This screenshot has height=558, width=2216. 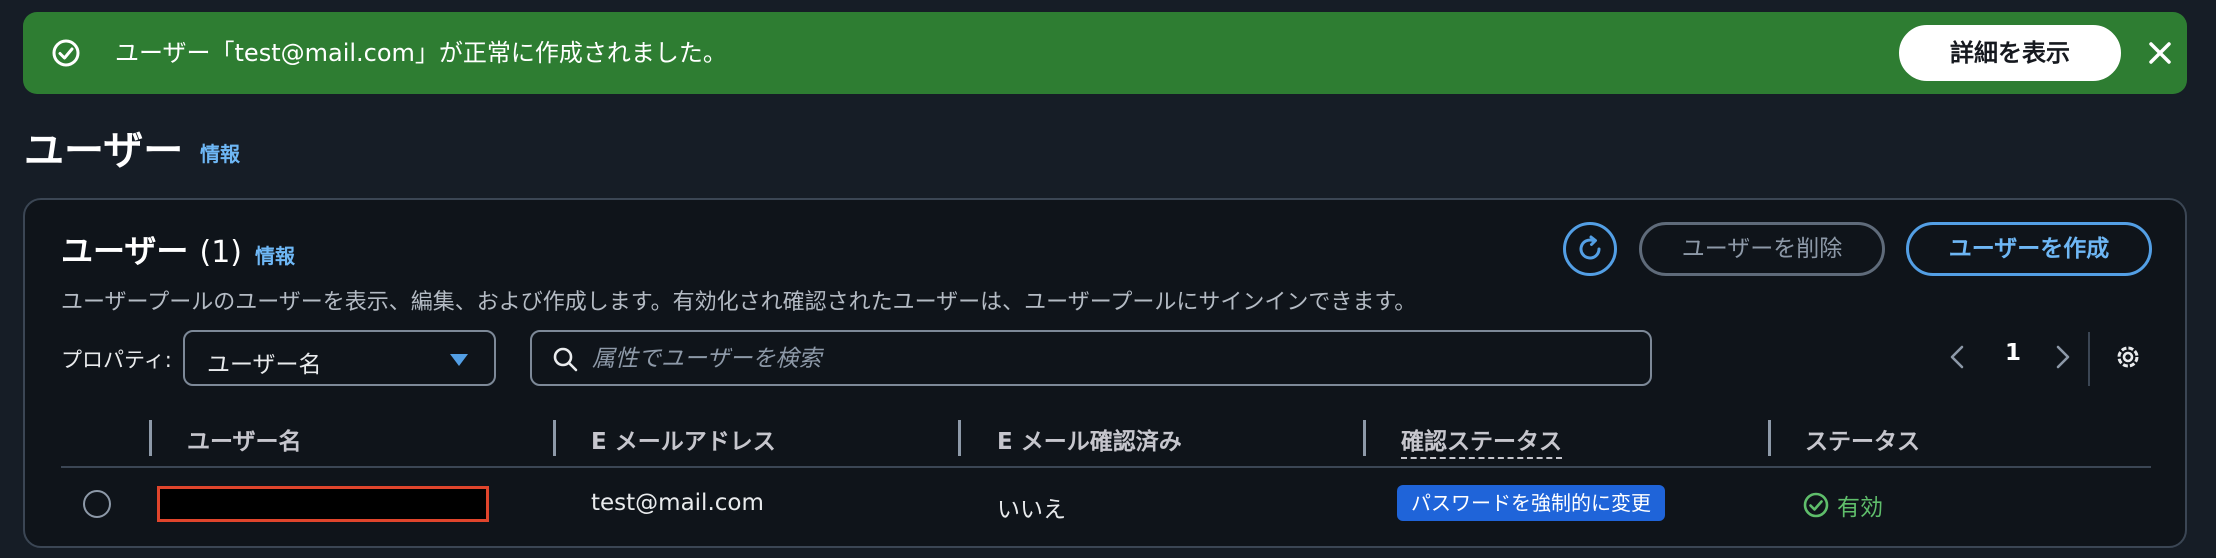 What do you see at coordinates (2089, 359) in the screenshot?
I see `pagination-divider` at bounding box center [2089, 359].